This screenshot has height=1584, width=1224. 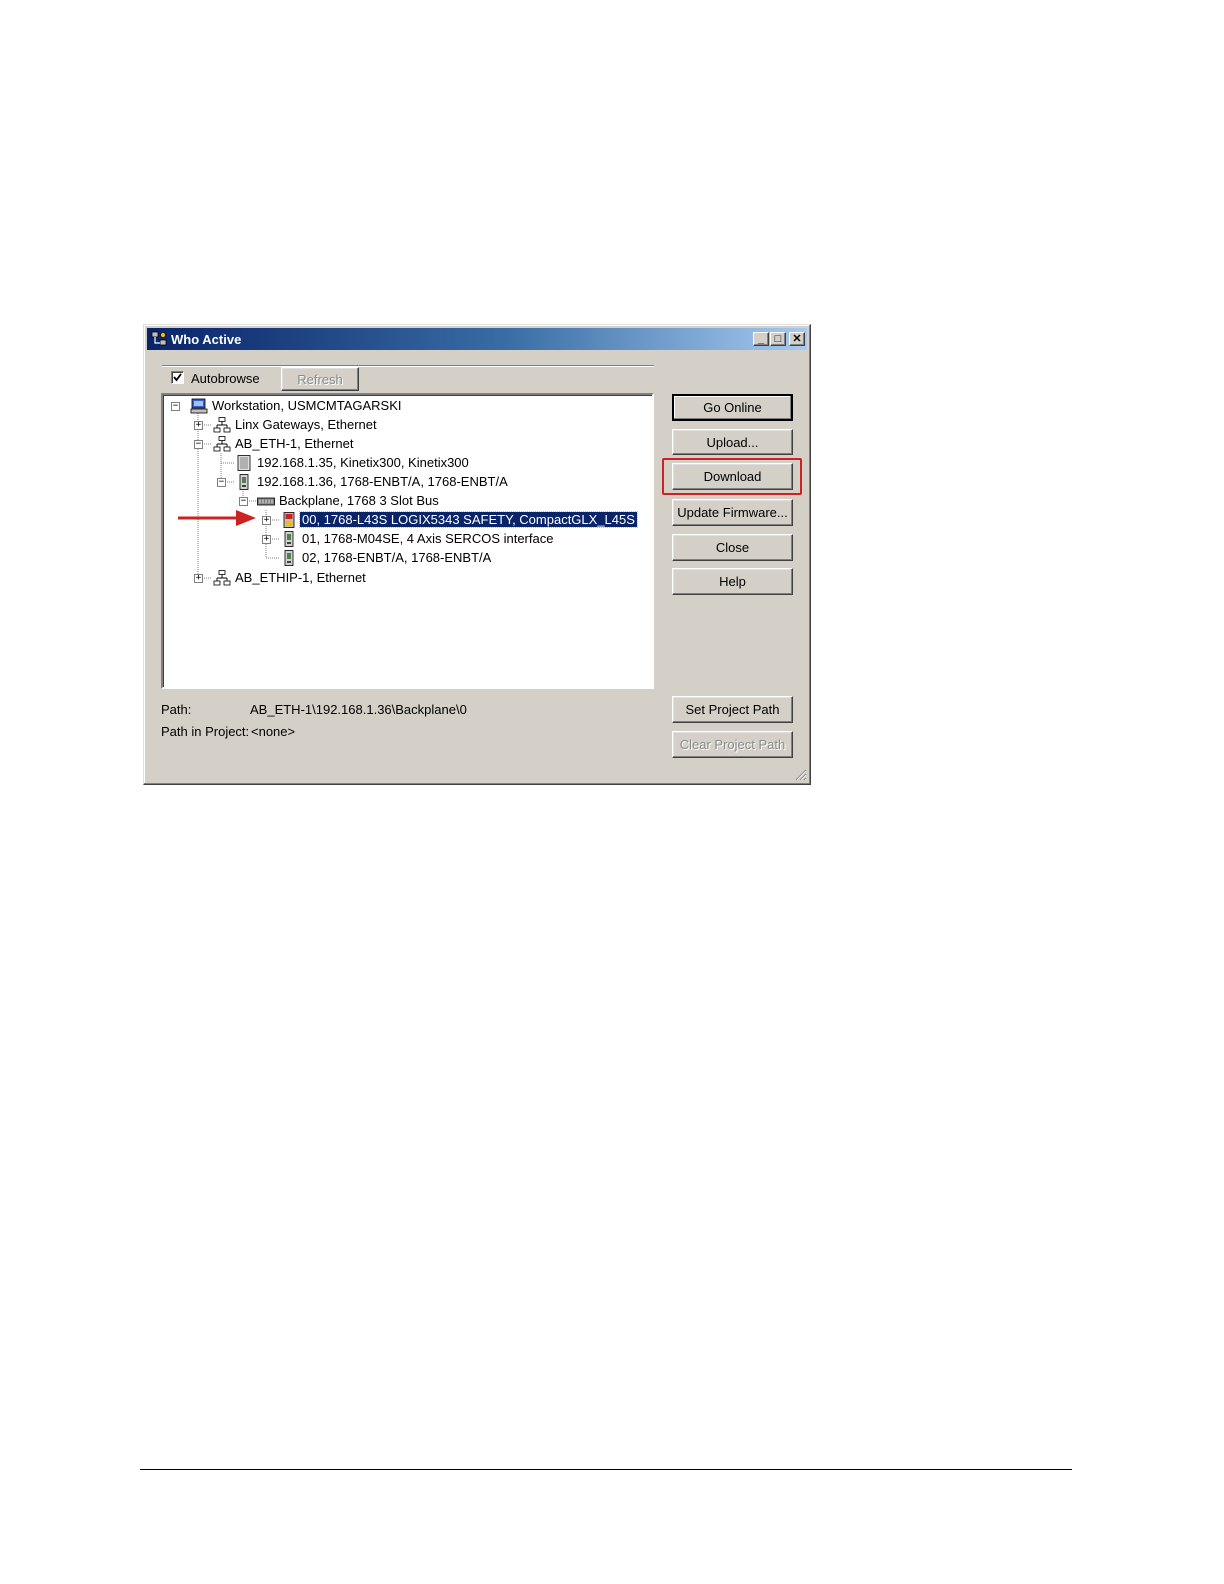 I want to click on tree-node-label: AB_ETHIP-1, Ethernet, so click(x=300, y=577).